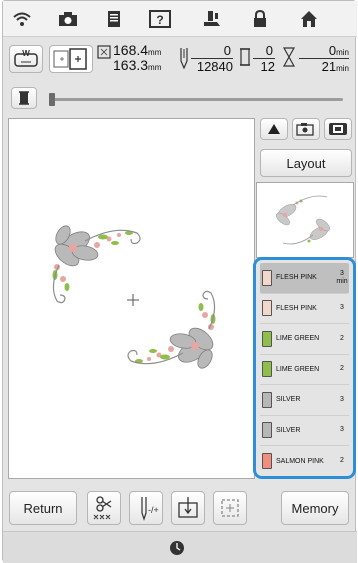 This screenshot has height=563, width=358. I want to click on needle-icon, so click(184, 60).